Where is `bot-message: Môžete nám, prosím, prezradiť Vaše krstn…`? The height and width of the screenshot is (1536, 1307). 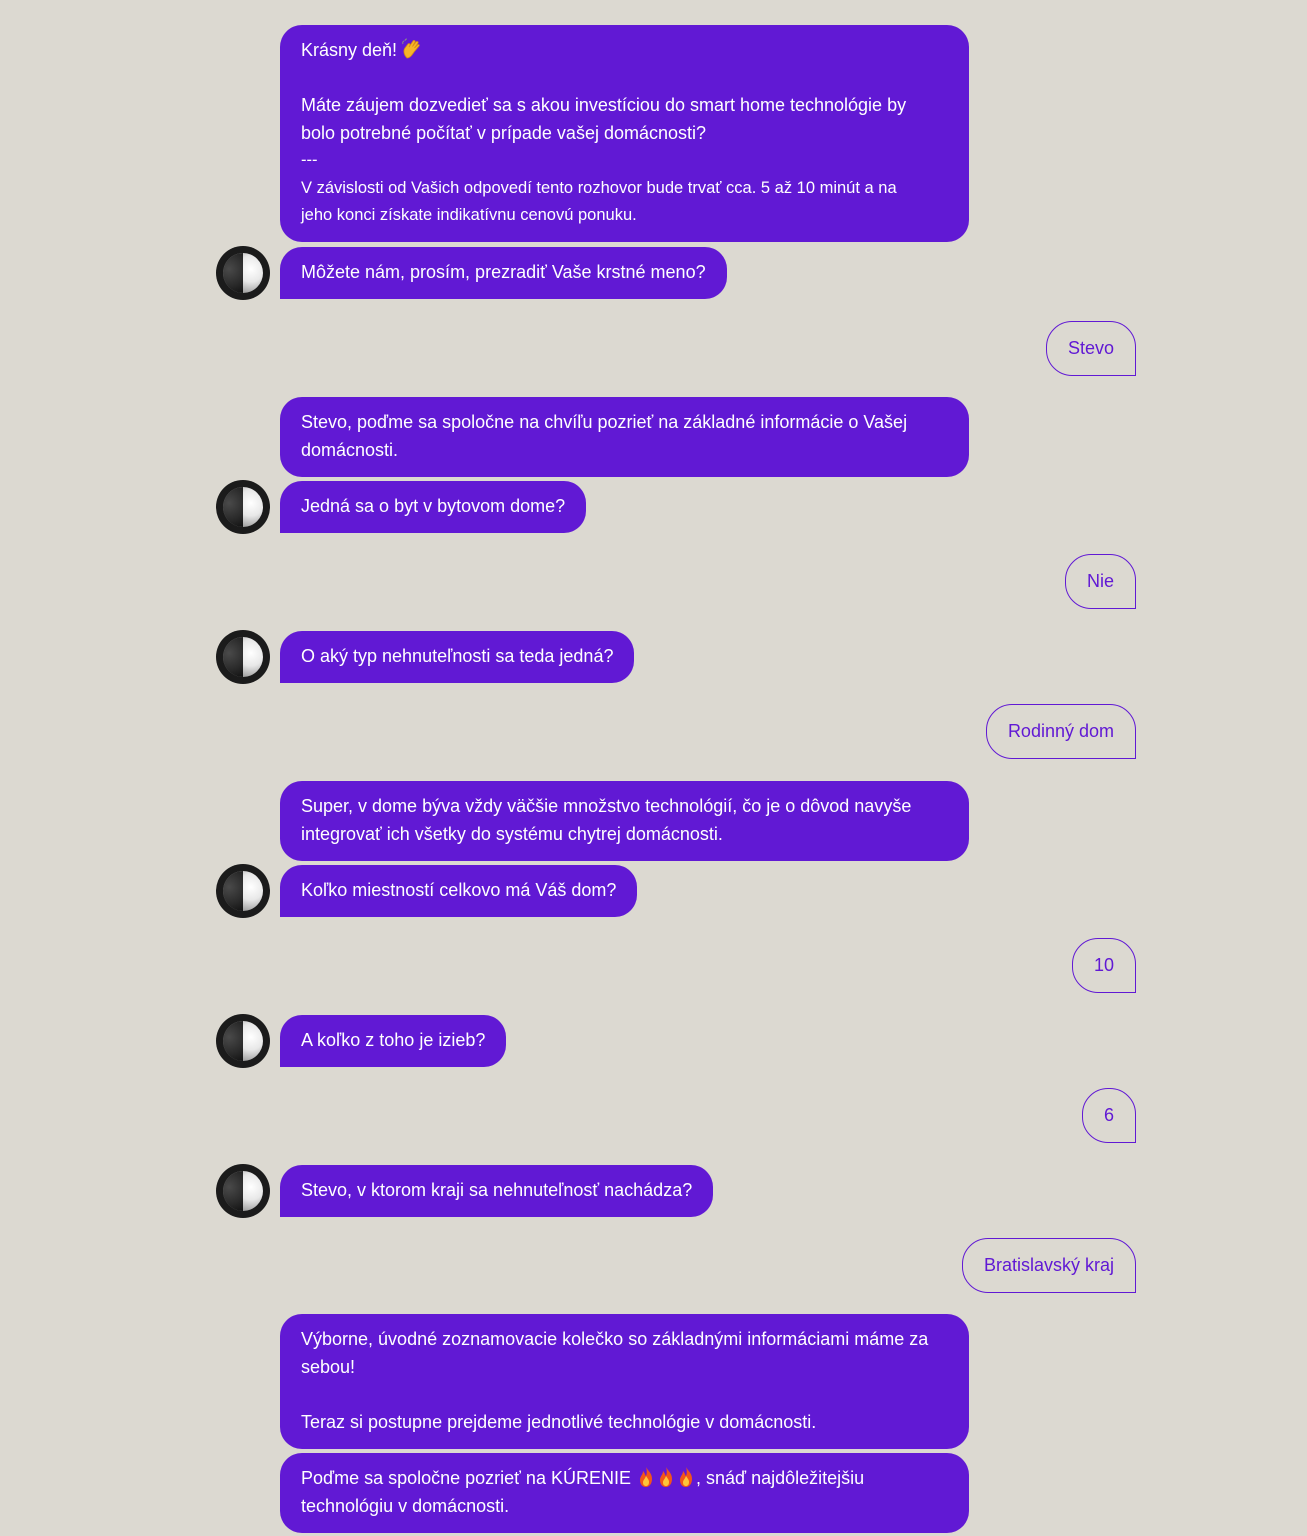
bot-message: Môžete nám, prosím, prezradiť Vaše krstn… is located at coordinates (503, 273).